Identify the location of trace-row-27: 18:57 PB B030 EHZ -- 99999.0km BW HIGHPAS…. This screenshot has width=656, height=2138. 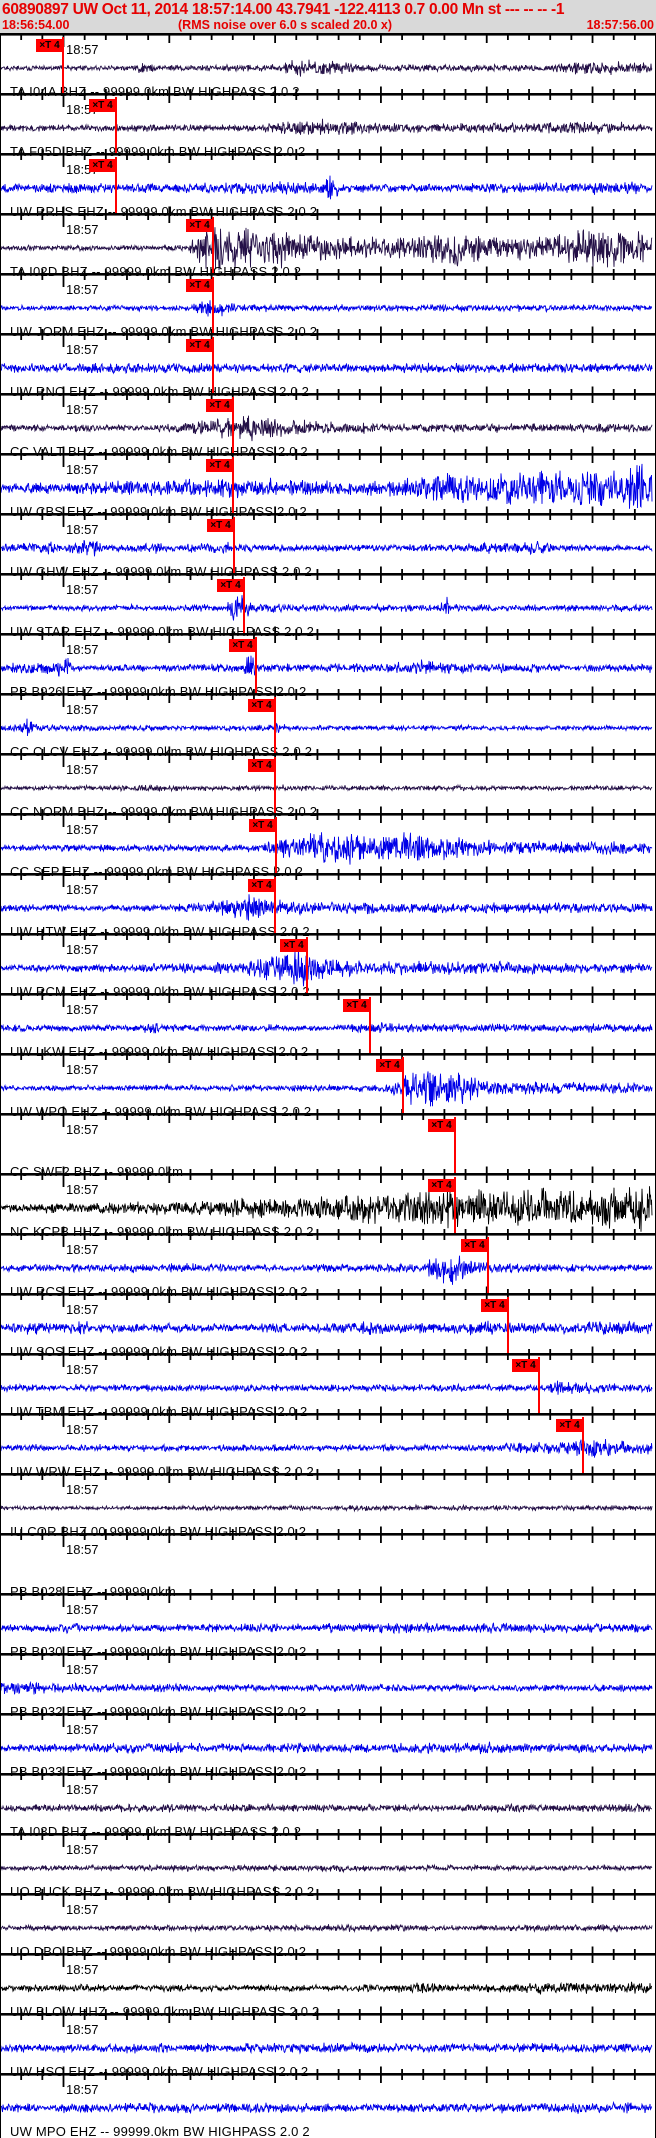
(328, 1626).